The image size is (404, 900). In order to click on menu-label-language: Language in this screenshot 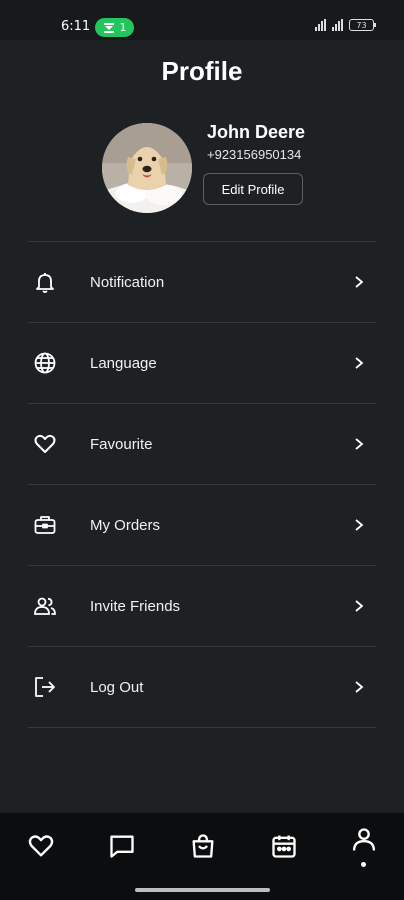, I will do `click(123, 363)`.